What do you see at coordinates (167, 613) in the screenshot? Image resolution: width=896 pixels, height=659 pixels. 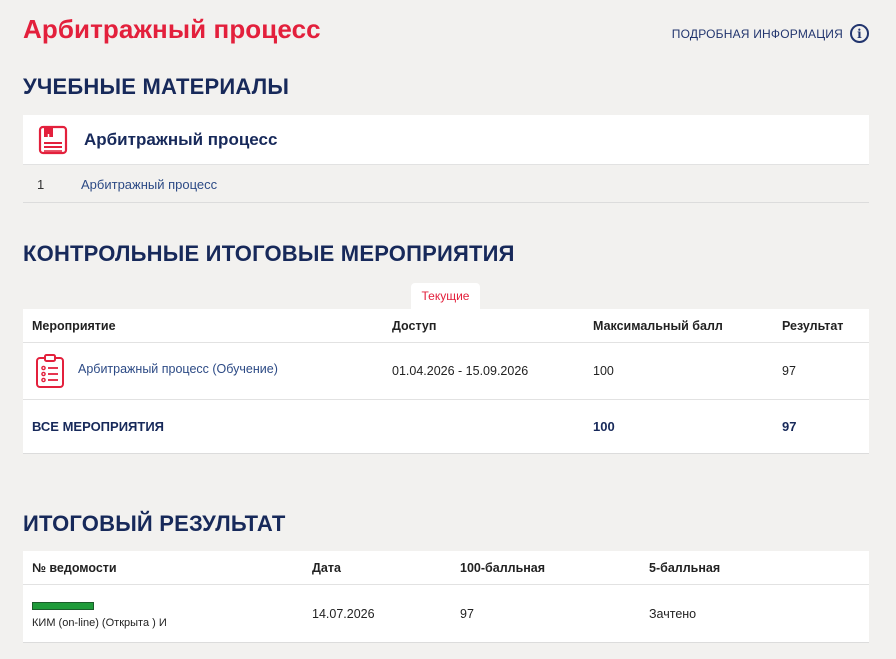 I see `sheet-cell: КИМ (on-line) (Открыта ) И` at bounding box center [167, 613].